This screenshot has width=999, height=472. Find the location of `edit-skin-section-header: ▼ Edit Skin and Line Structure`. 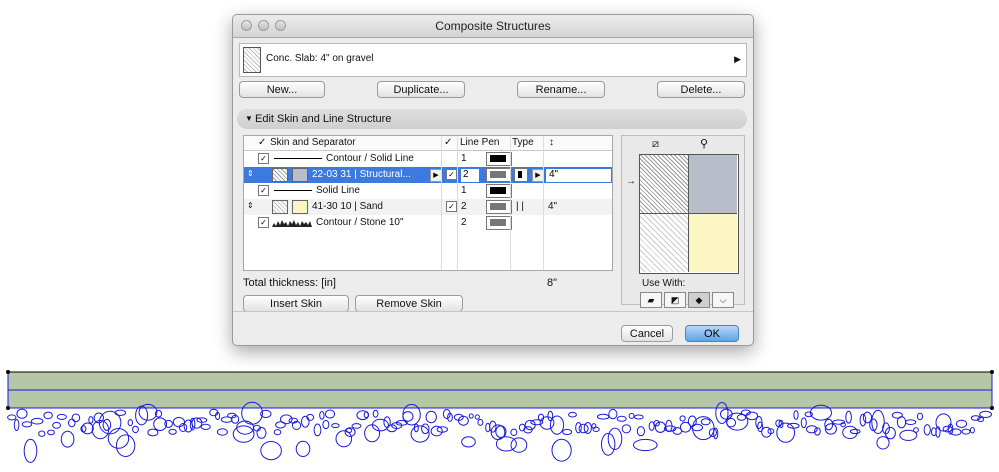

edit-skin-section-header: ▼ Edit Skin and Line Structure is located at coordinates (492, 119).